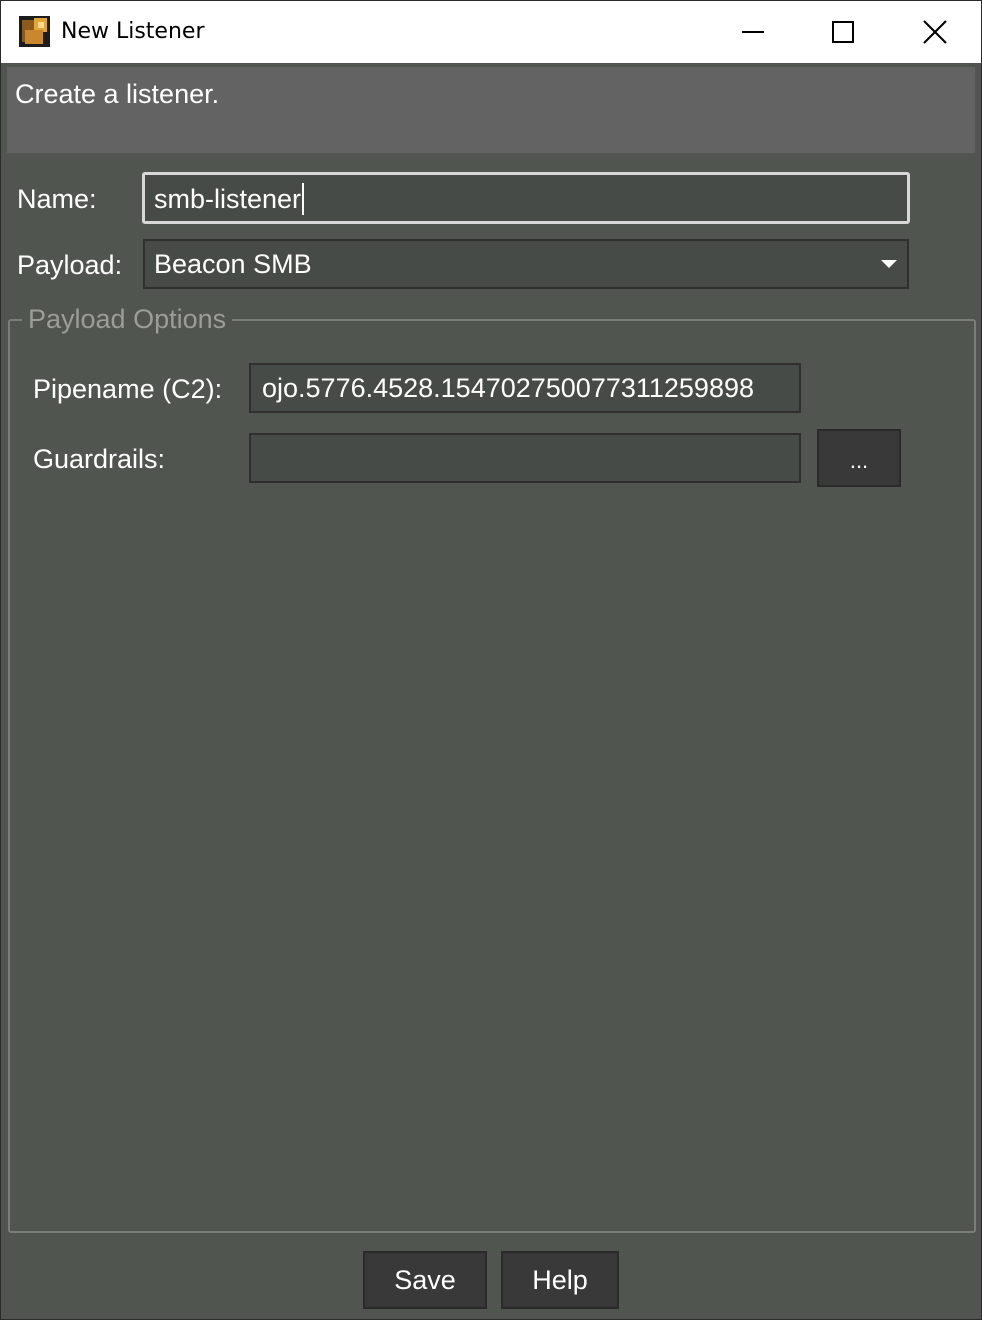  Describe the element at coordinates (57, 199) in the screenshot. I see `name-label: Name:` at that location.